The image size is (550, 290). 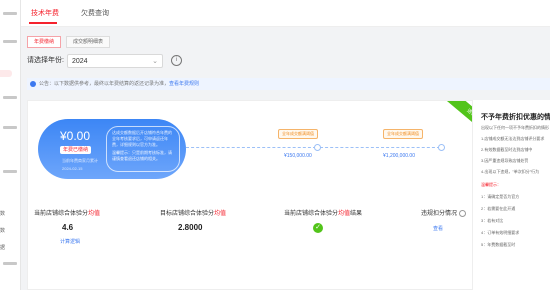 What do you see at coordinates (193, 214) in the screenshot?
I see `metric-target-score-label: 目标店铺综合体验分均值` at bounding box center [193, 214].